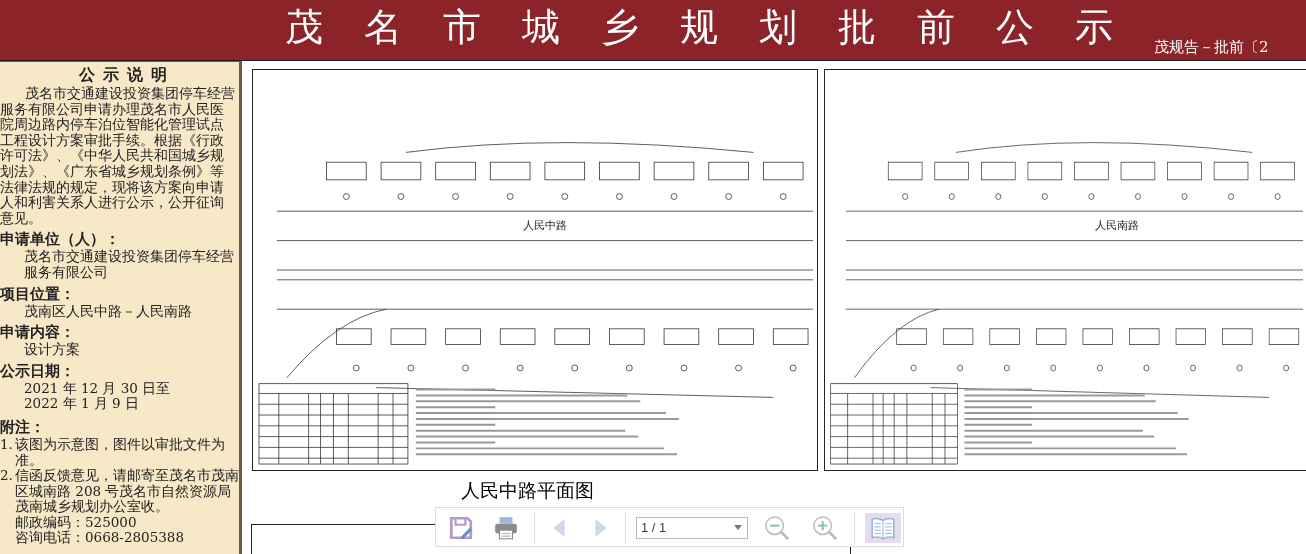  What do you see at coordinates (52, 350) in the screenshot?
I see `section-value: 设计方案` at bounding box center [52, 350].